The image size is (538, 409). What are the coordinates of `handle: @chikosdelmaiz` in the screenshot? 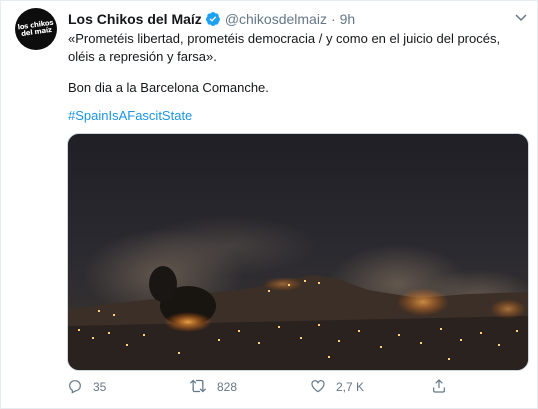 It's located at (276, 19).